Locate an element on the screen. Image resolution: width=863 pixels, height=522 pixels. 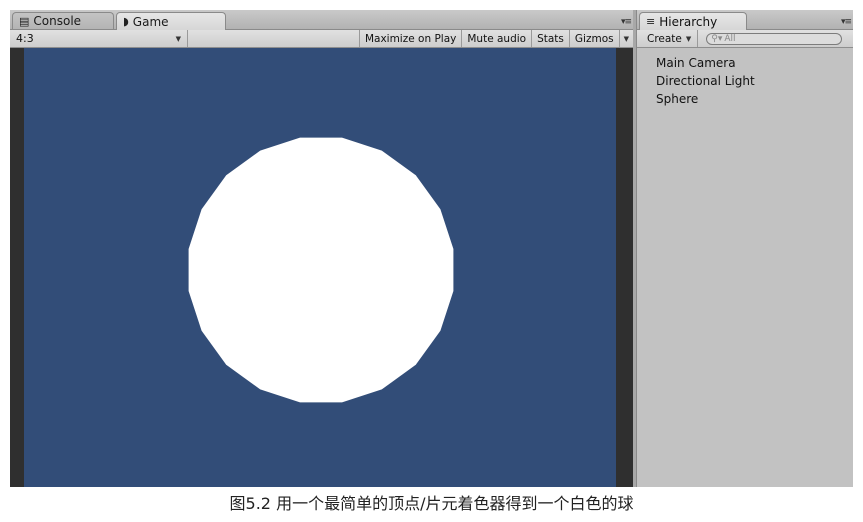
tab-console: ▤ Console is located at coordinates (63, 20).